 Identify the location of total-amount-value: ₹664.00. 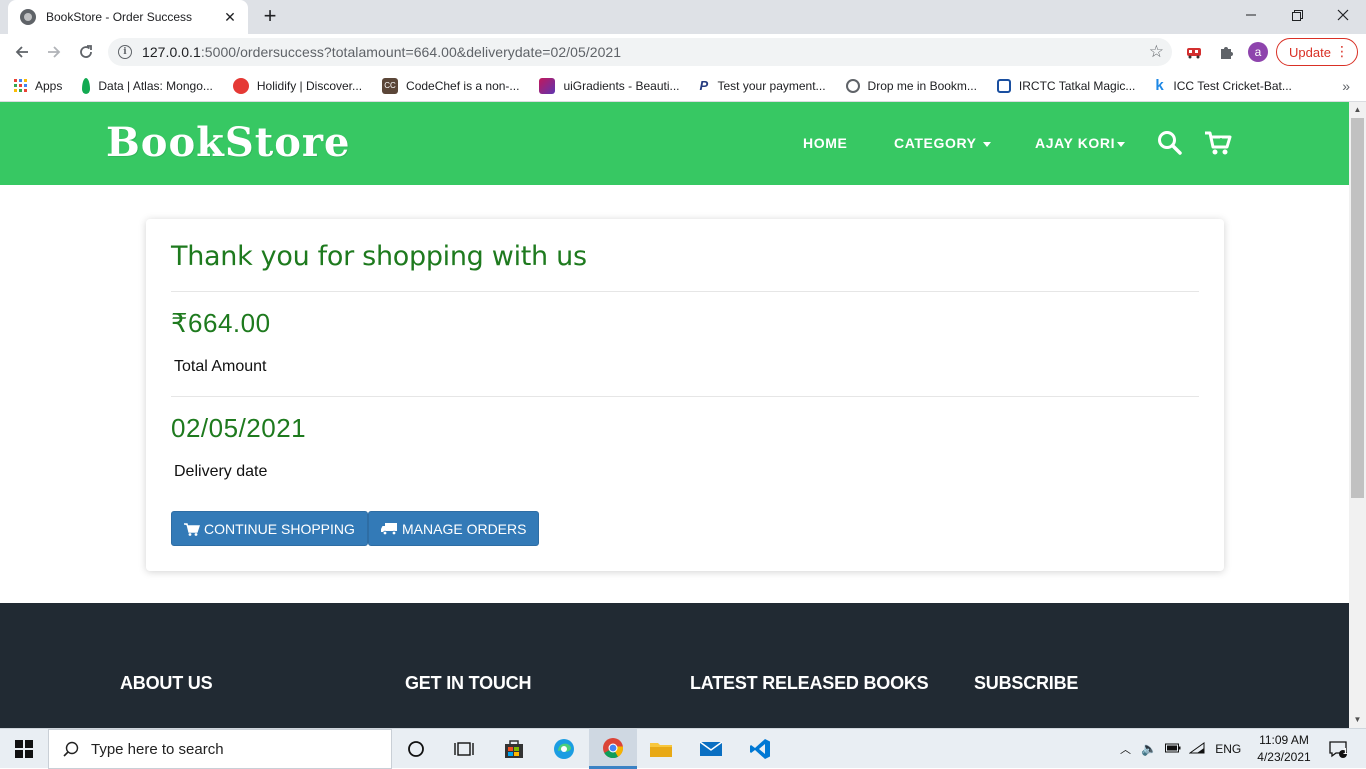
(221, 323).